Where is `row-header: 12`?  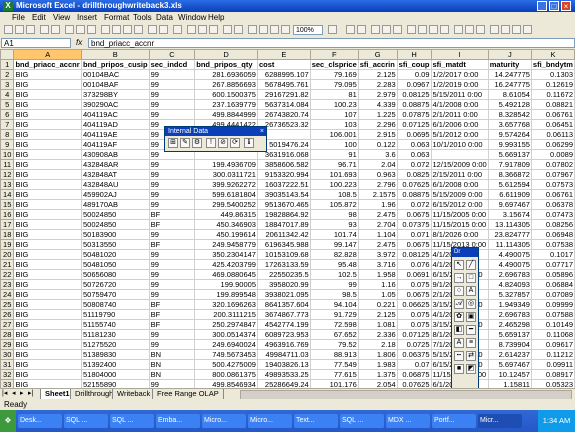 row-header: 12 is located at coordinates (7, 174).